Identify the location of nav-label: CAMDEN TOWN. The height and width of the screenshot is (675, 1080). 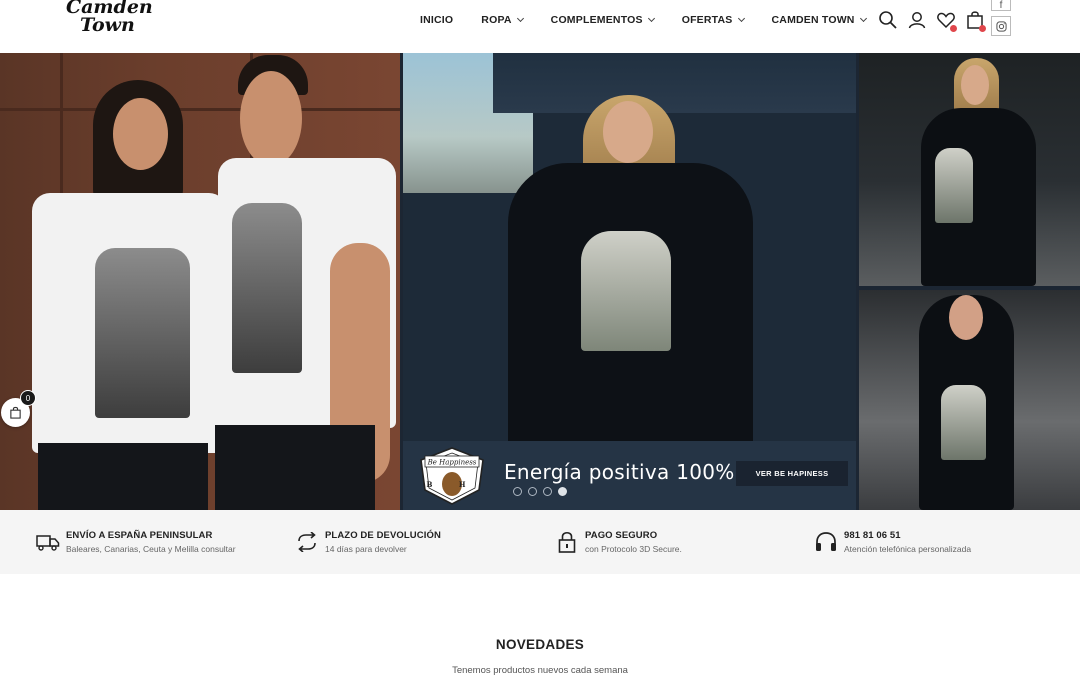
(813, 20).